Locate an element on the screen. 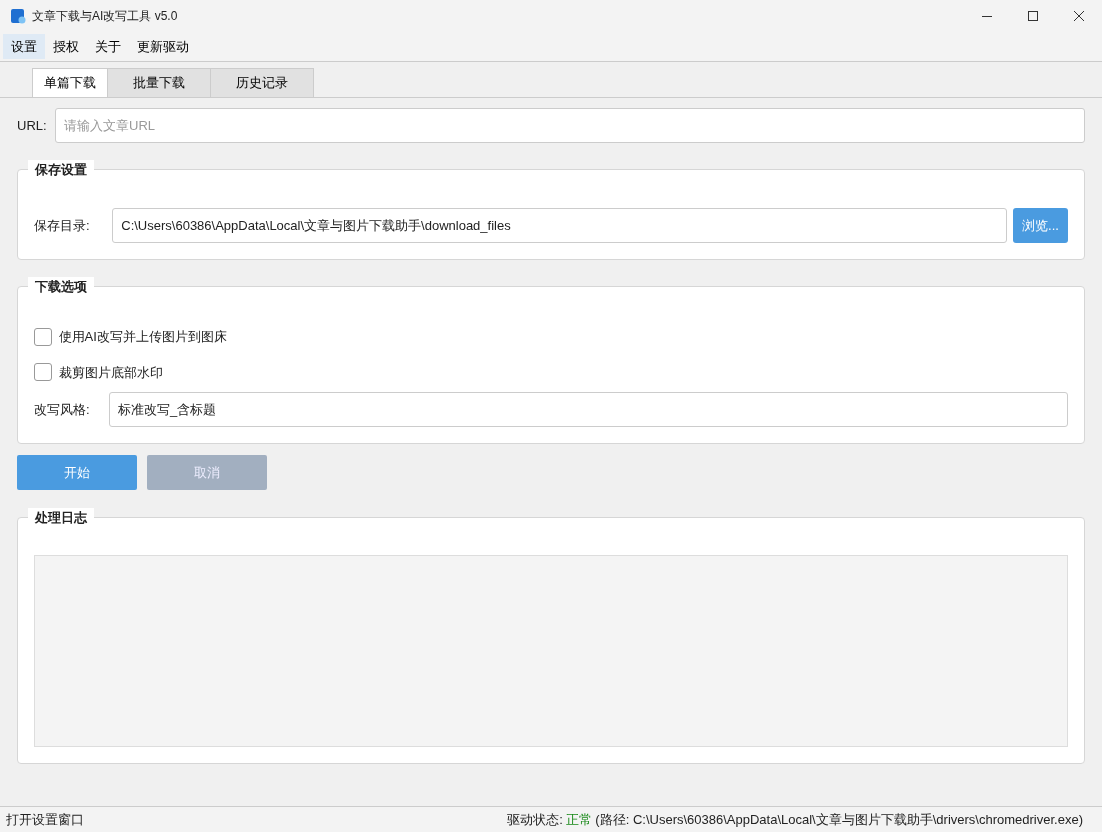 The height and width of the screenshot is (832, 1102). checkbox-label: 裁剪图片底部水印 is located at coordinates (110, 372).